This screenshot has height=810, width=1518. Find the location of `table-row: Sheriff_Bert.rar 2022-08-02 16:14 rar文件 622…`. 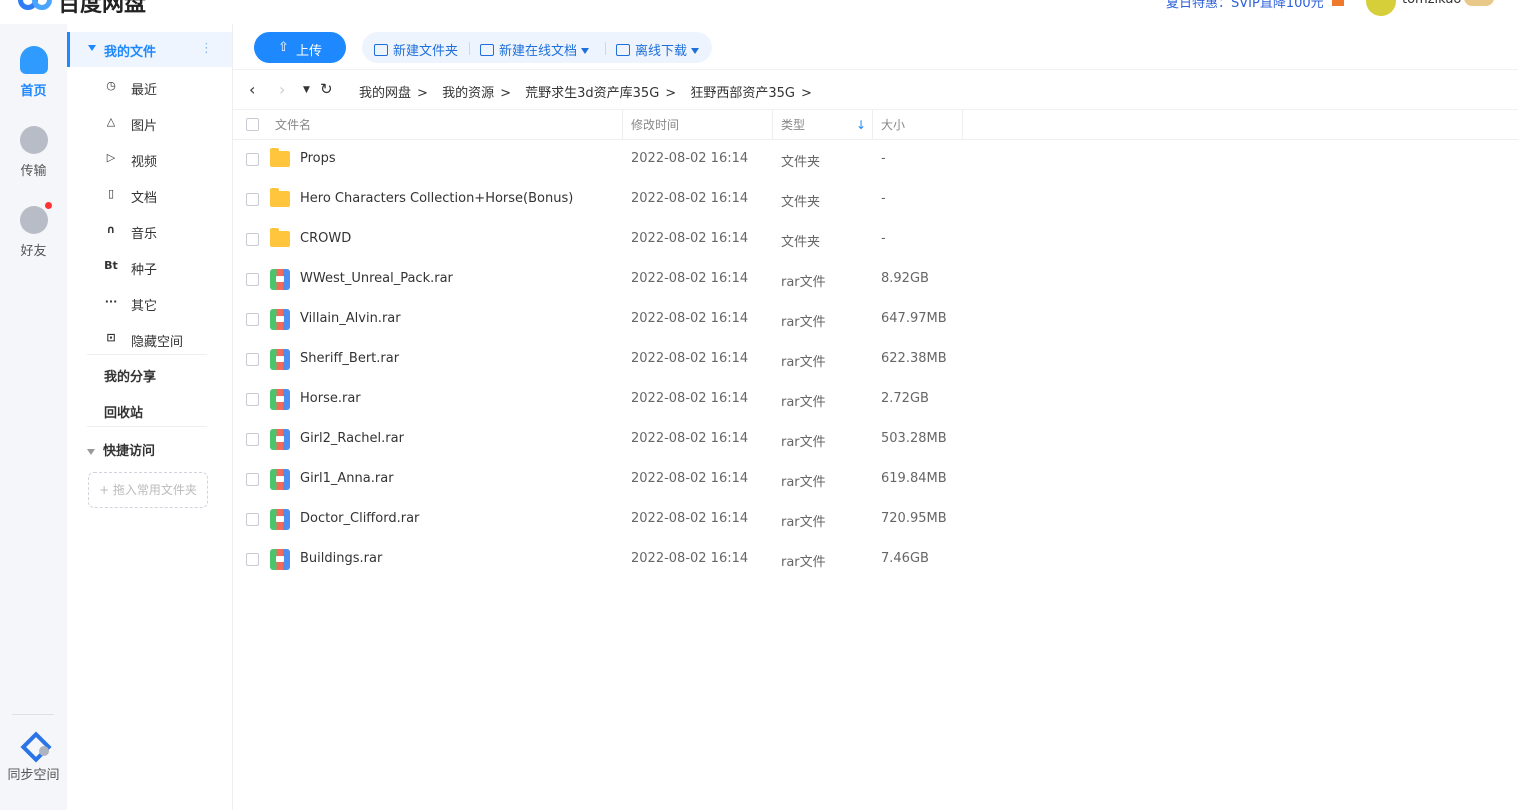

table-row: Sheriff_Bert.rar 2022-08-02 16:14 rar文件 622… is located at coordinates (875, 360).